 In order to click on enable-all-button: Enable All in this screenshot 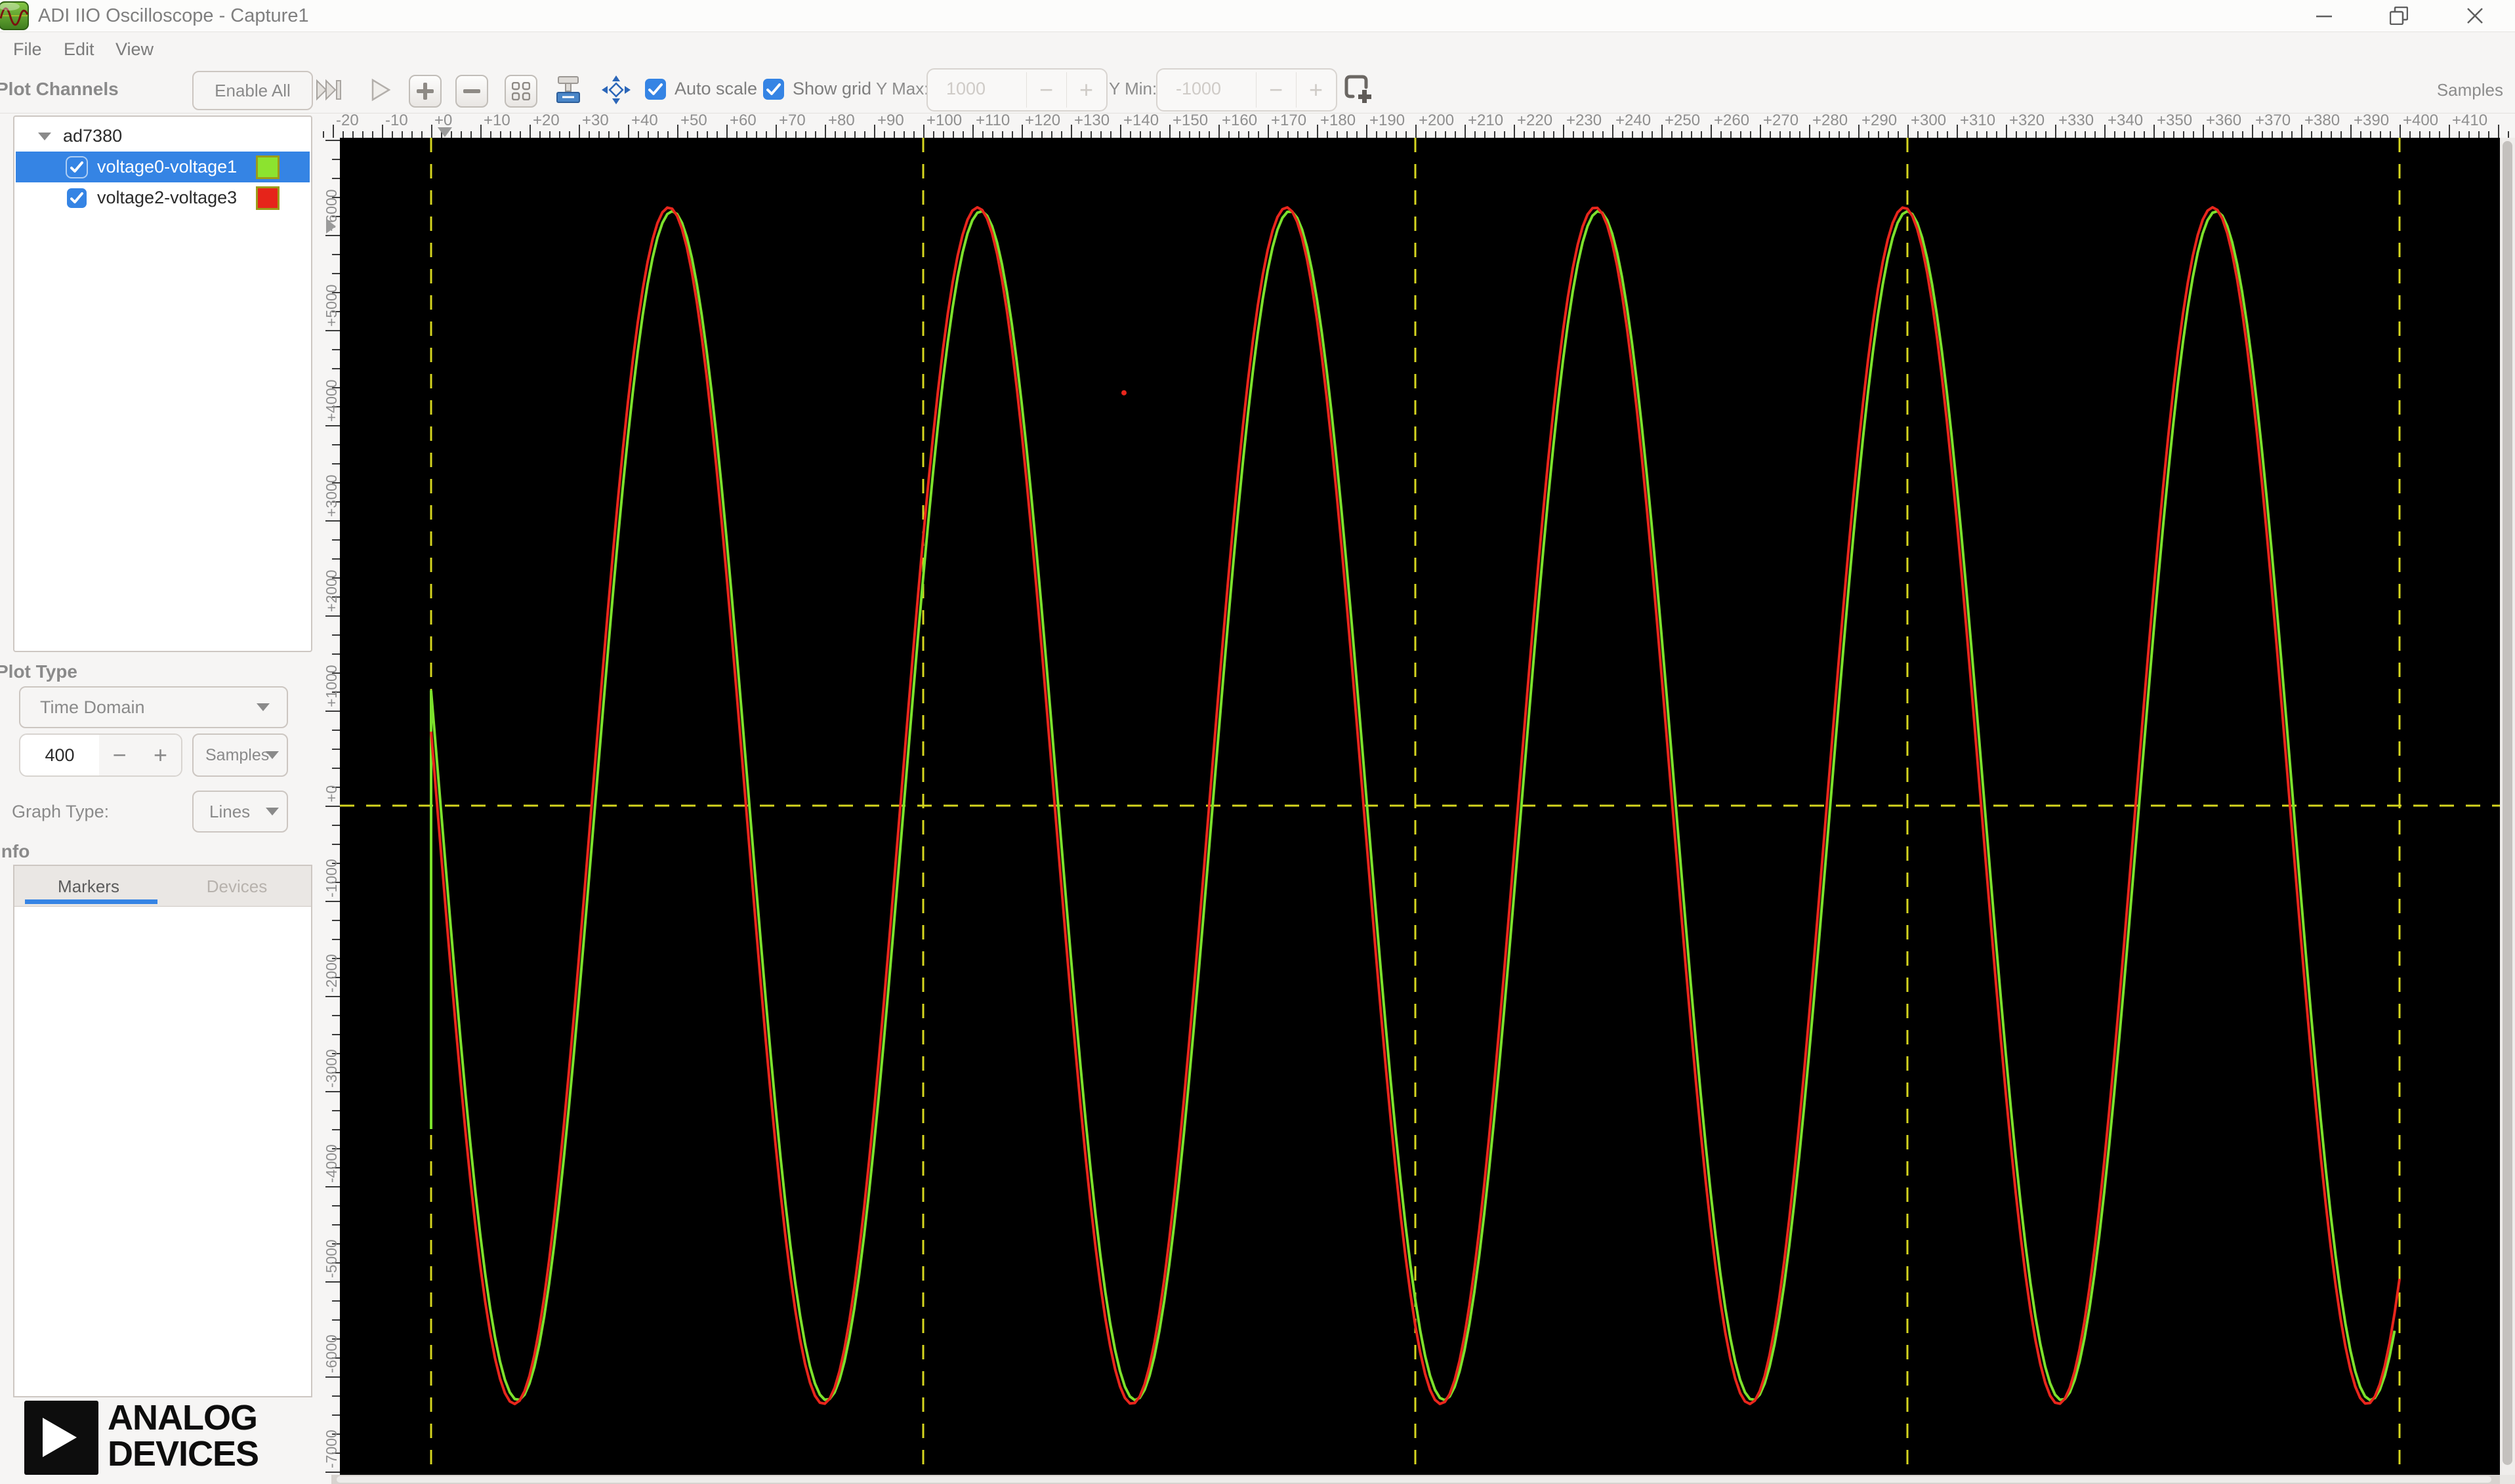, I will do `click(252, 90)`.